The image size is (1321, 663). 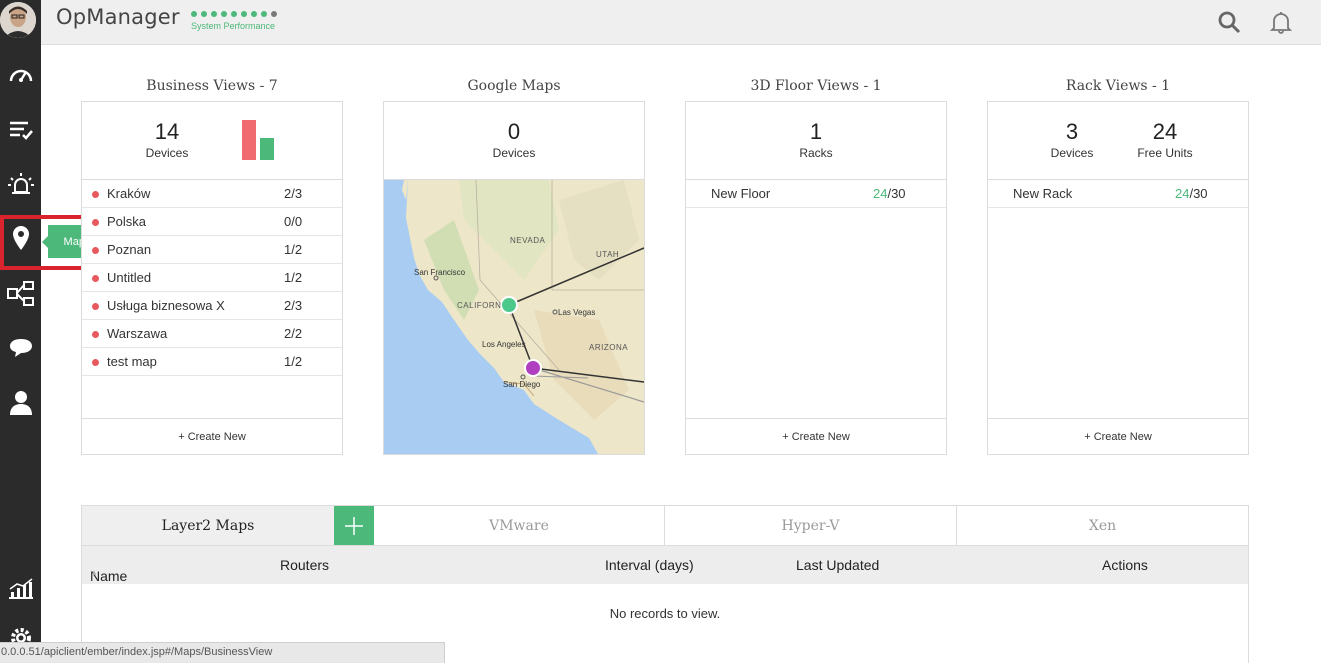 I want to click on reports-icon, so click(x=20, y=588).